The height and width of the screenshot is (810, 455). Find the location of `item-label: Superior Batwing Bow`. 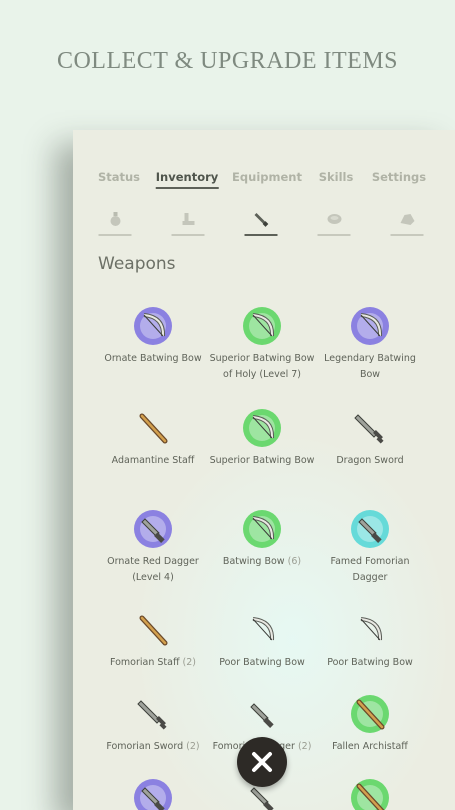

item-label: Superior Batwing Bow is located at coordinates (262, 461).